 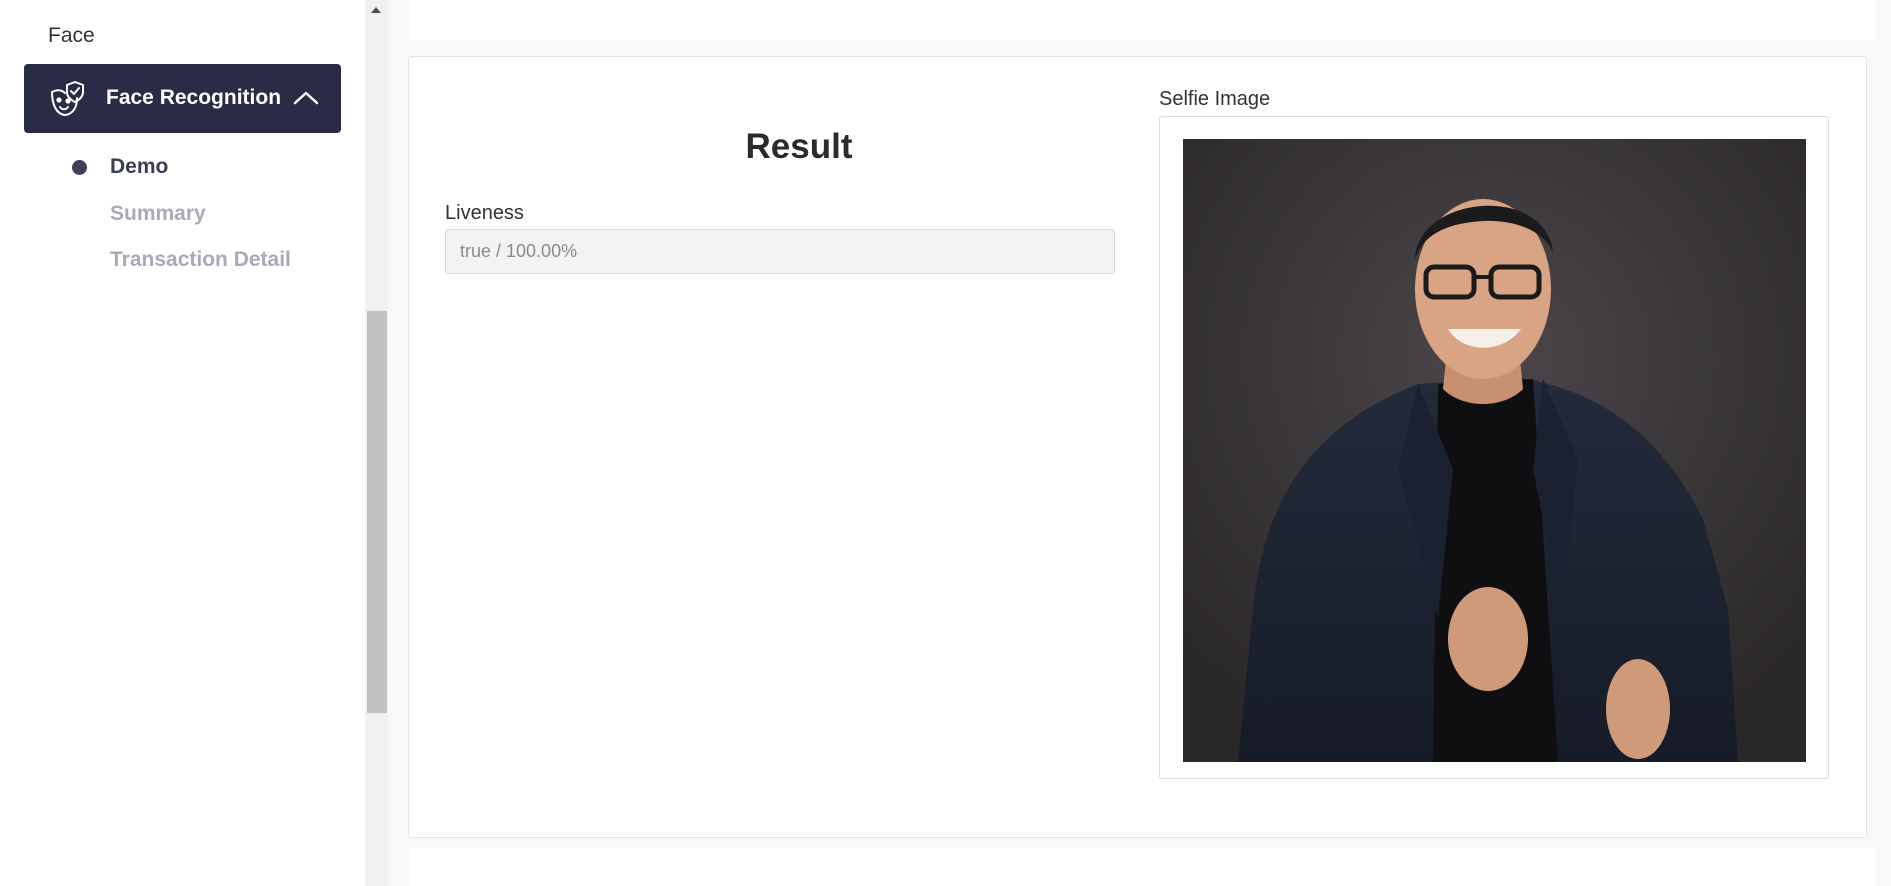 I want to click on sidebar-item-face-recognition: Face Recognition, so click(x=182, y=98).